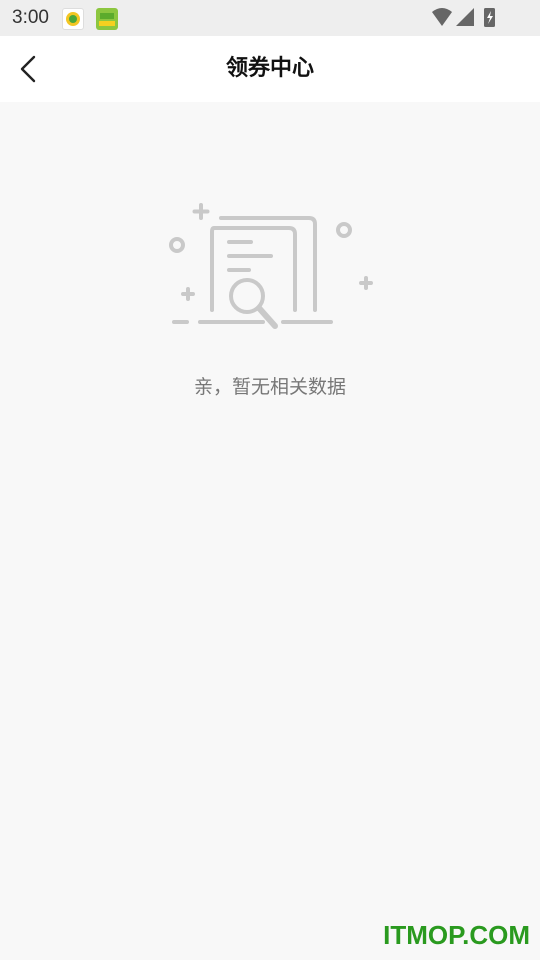 The height and width of the screenshot is (960, 540). Describe the element at coordinates (456, 935) in the screenshot. I see `watermark: ITMOP.COM` at that location.